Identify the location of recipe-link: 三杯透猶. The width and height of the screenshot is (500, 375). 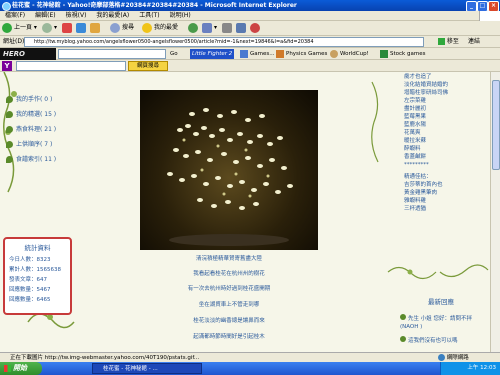
(415, 208).